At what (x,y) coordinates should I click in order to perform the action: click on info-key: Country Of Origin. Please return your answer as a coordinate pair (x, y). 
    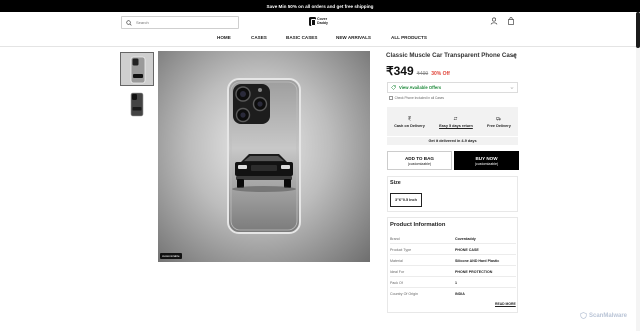
    Looking at the image, I should click on (404, 294).